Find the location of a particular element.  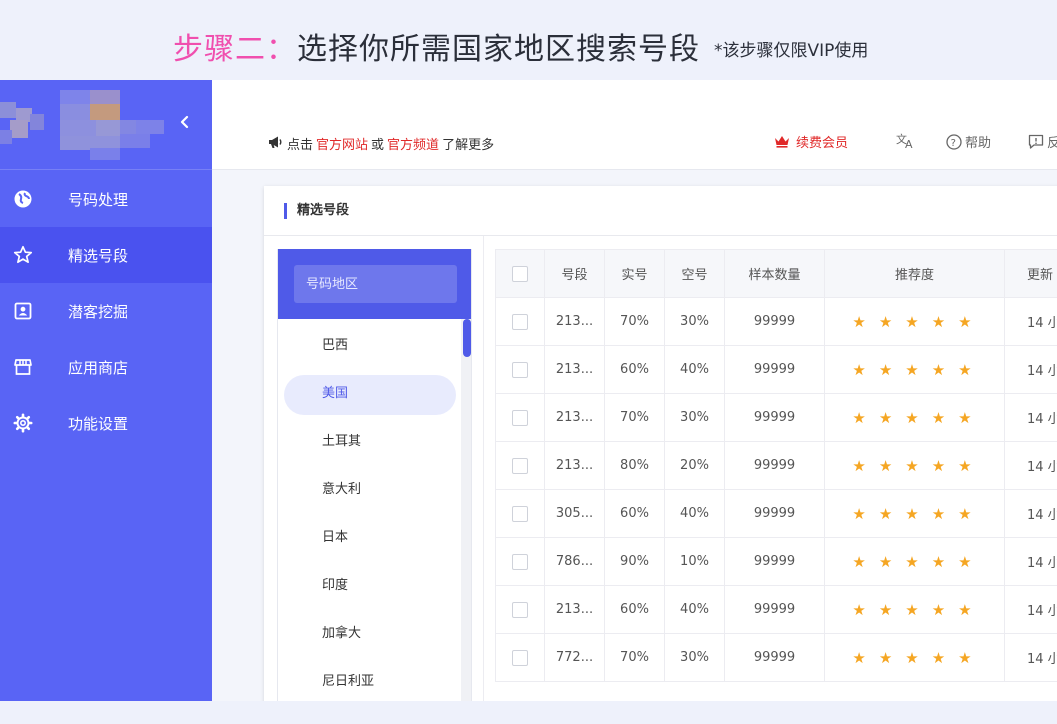

sidebar-item-selected-segments: 精选号段 is located at coordinates (106, 255).